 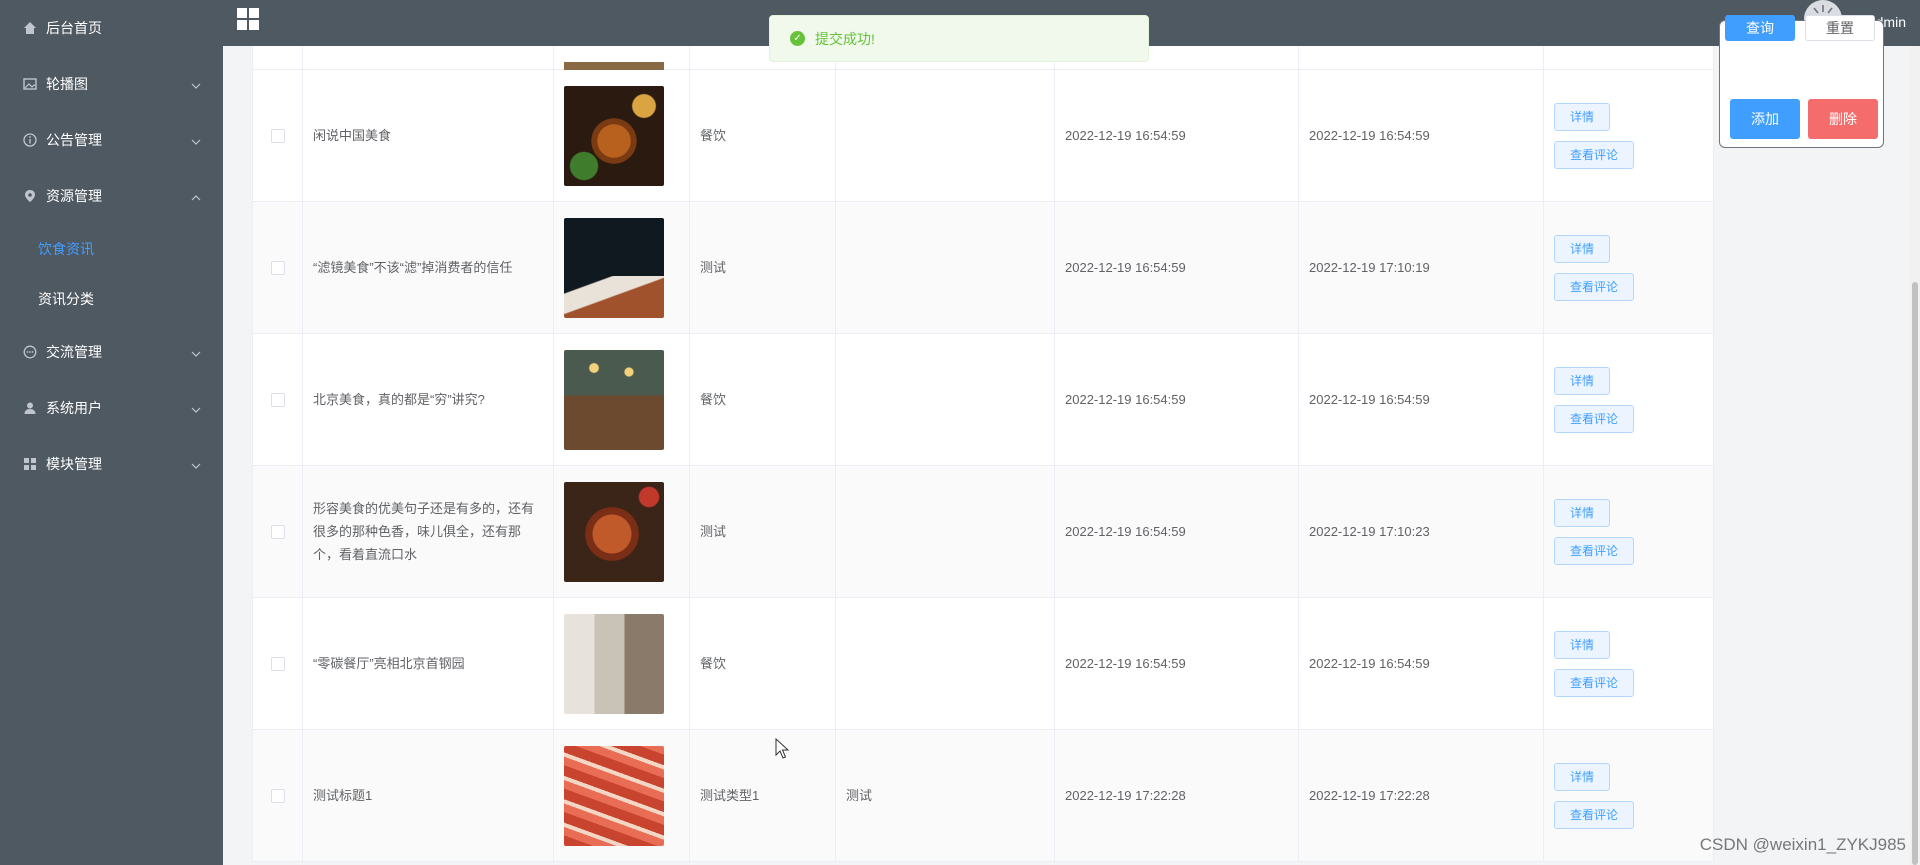 I want to click on cell-title: 北京美食，真的都是“穷”讲究?, so click(x=428, y=399).